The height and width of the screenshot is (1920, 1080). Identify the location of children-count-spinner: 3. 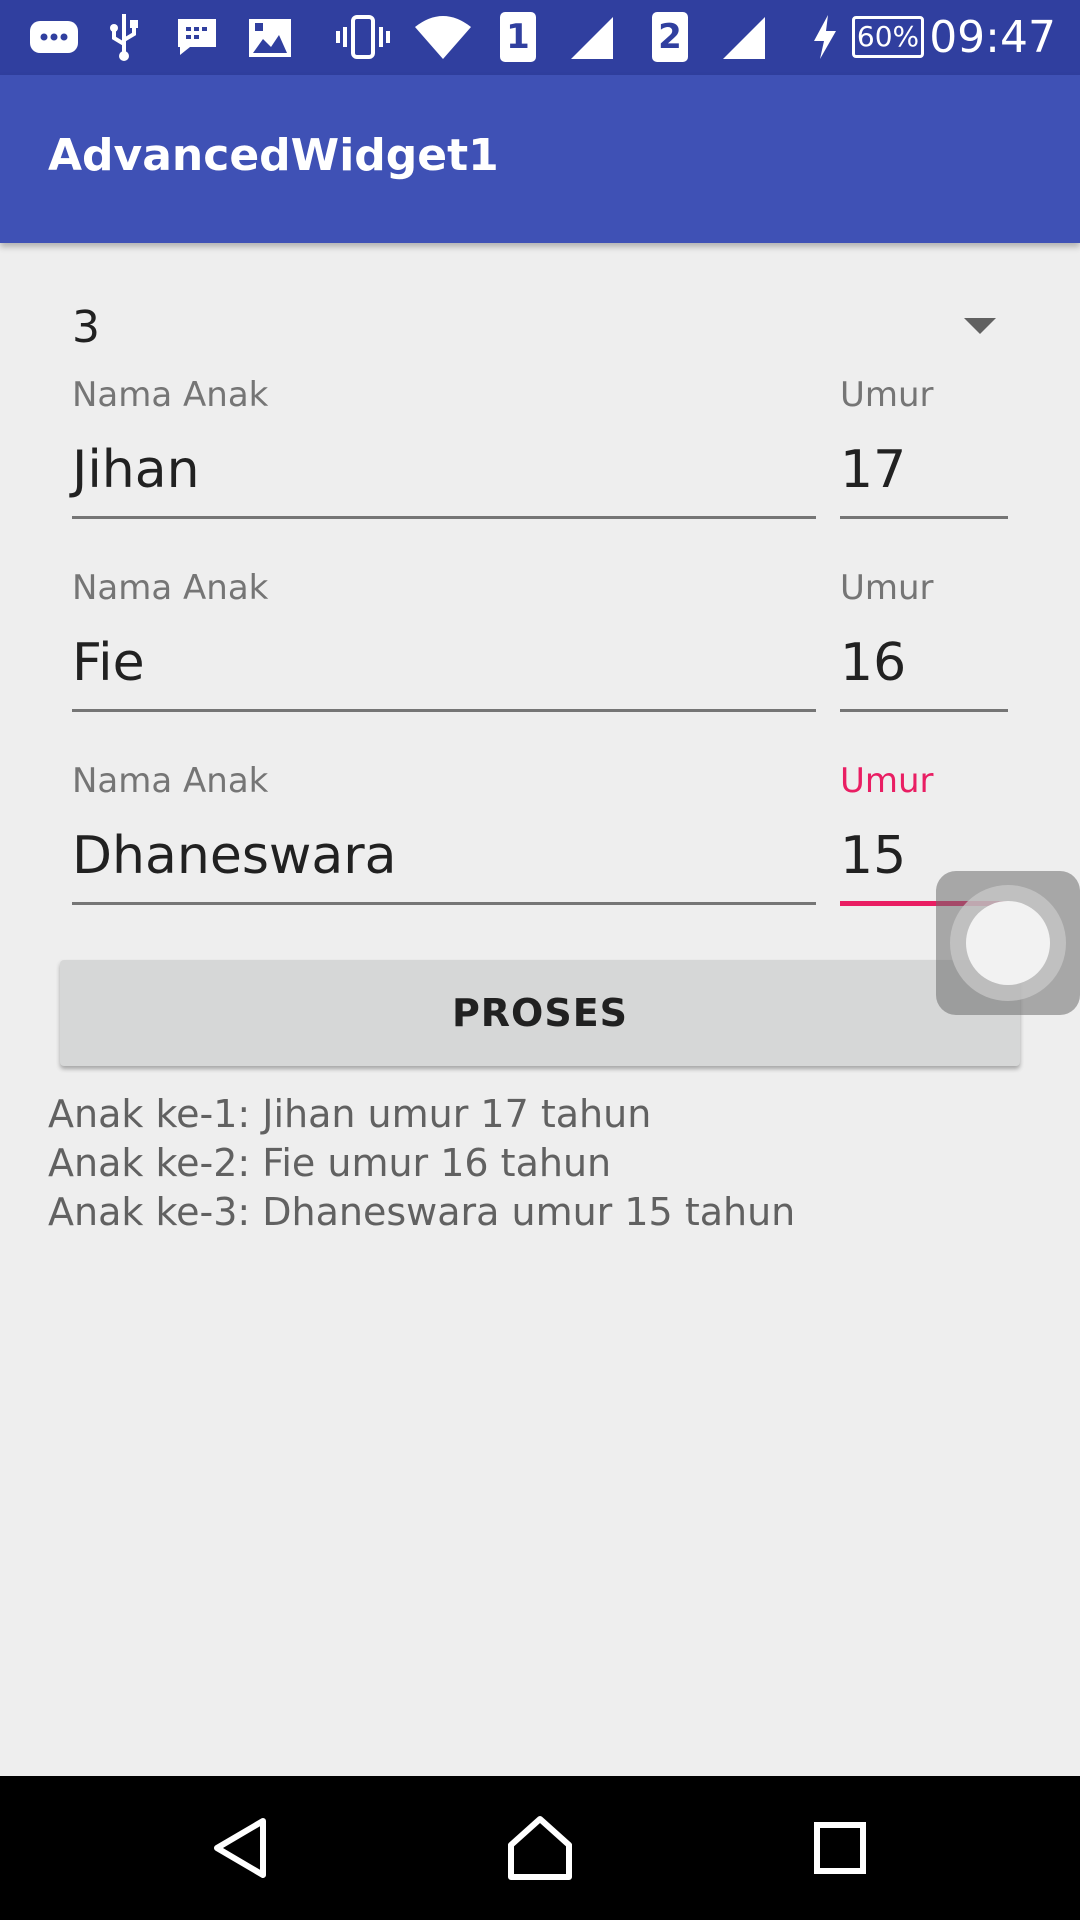
(540, 330).